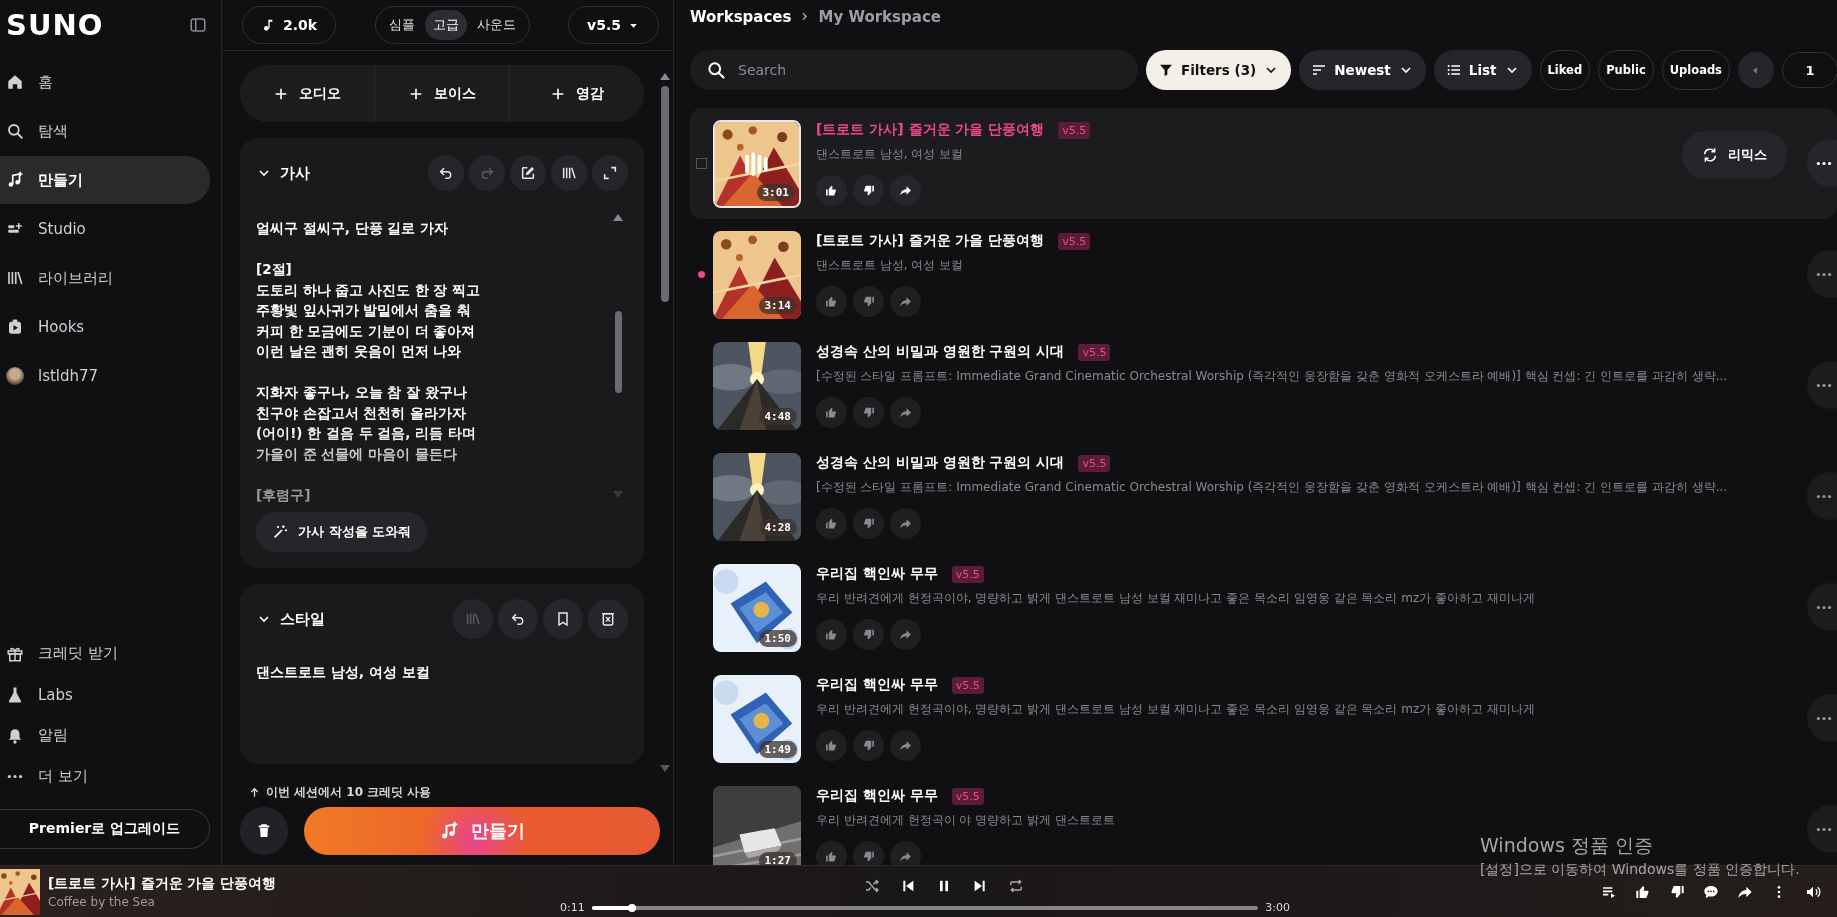  I want to click on lyrics-field: 얼씨구 절씨구, 단풍 길로 가자 [2절] 도토리 하나 줍고 사진도 한 장 찍고 주황빛 잎사귀가 발밑에서 춤을 춰 커피 한 모금에도 기분이 더 좋아져 이런 날은 괜히 웃음이 먼저 나와 지화자 좋구나, 오늘 참 잘 왔구나 친구야 손잡고서 천천히 올라가자 (어이!) 한 걸음 두 걸음, 리듬 타며 가을이 준 선물에 마음이 물든다 [후렴구], so click(442, 354).